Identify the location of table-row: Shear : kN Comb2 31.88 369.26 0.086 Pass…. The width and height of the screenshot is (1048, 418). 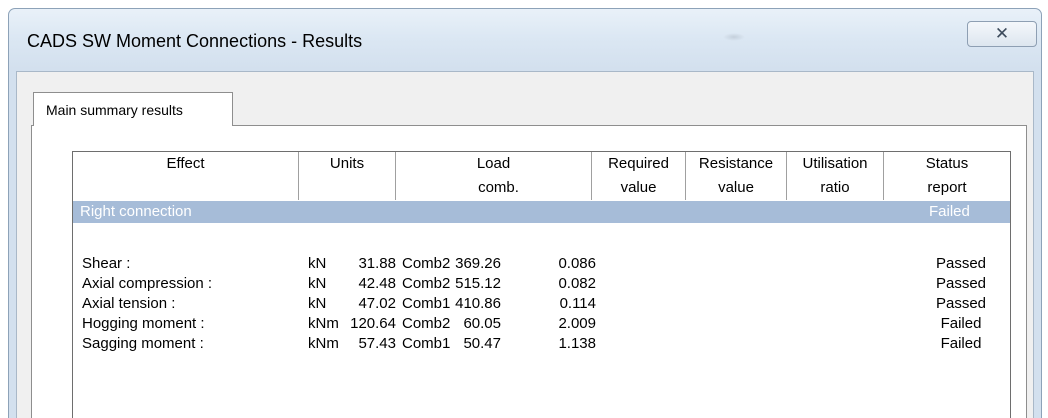
(541, 265).